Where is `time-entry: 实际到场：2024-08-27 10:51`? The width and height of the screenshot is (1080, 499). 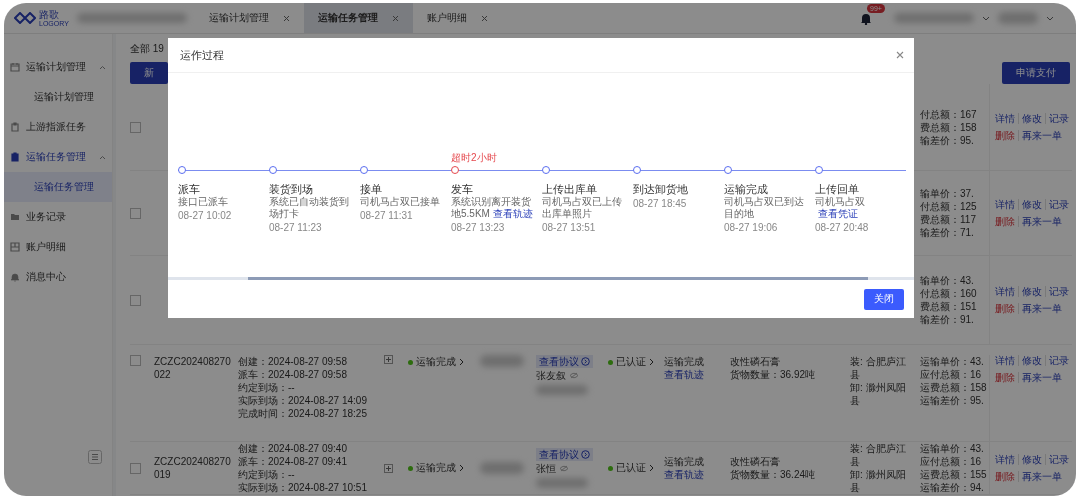 time-entry: 实际到场：2024-08-27 10:51 is located at coordinates (302, 487).